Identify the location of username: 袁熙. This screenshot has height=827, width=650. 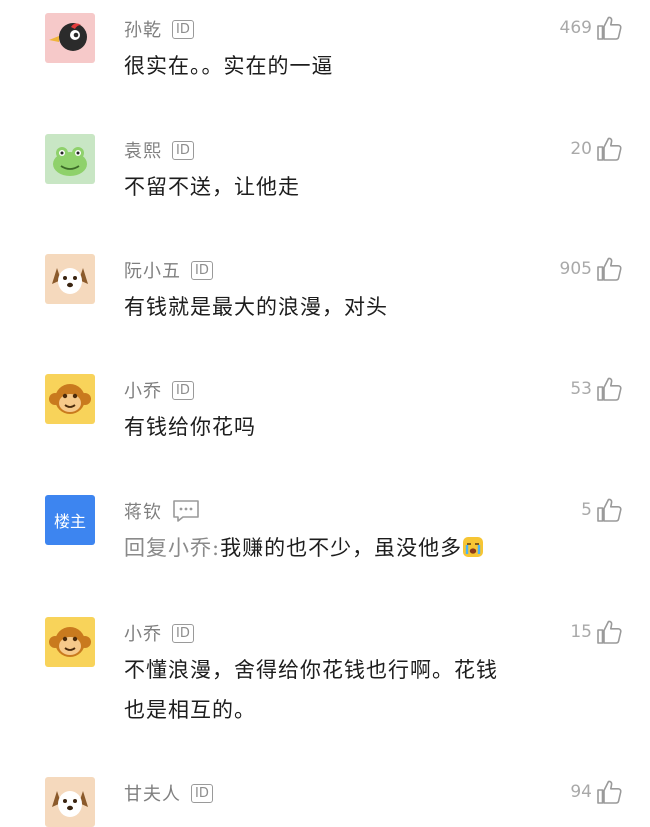
(143, 150).